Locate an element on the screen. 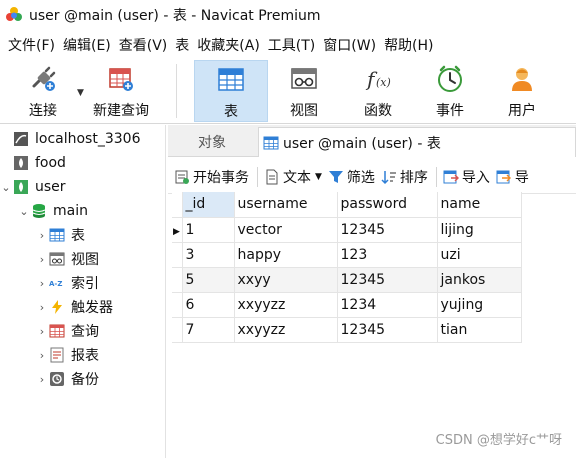  cell-id: 1 is located at coordinates (208, 230).